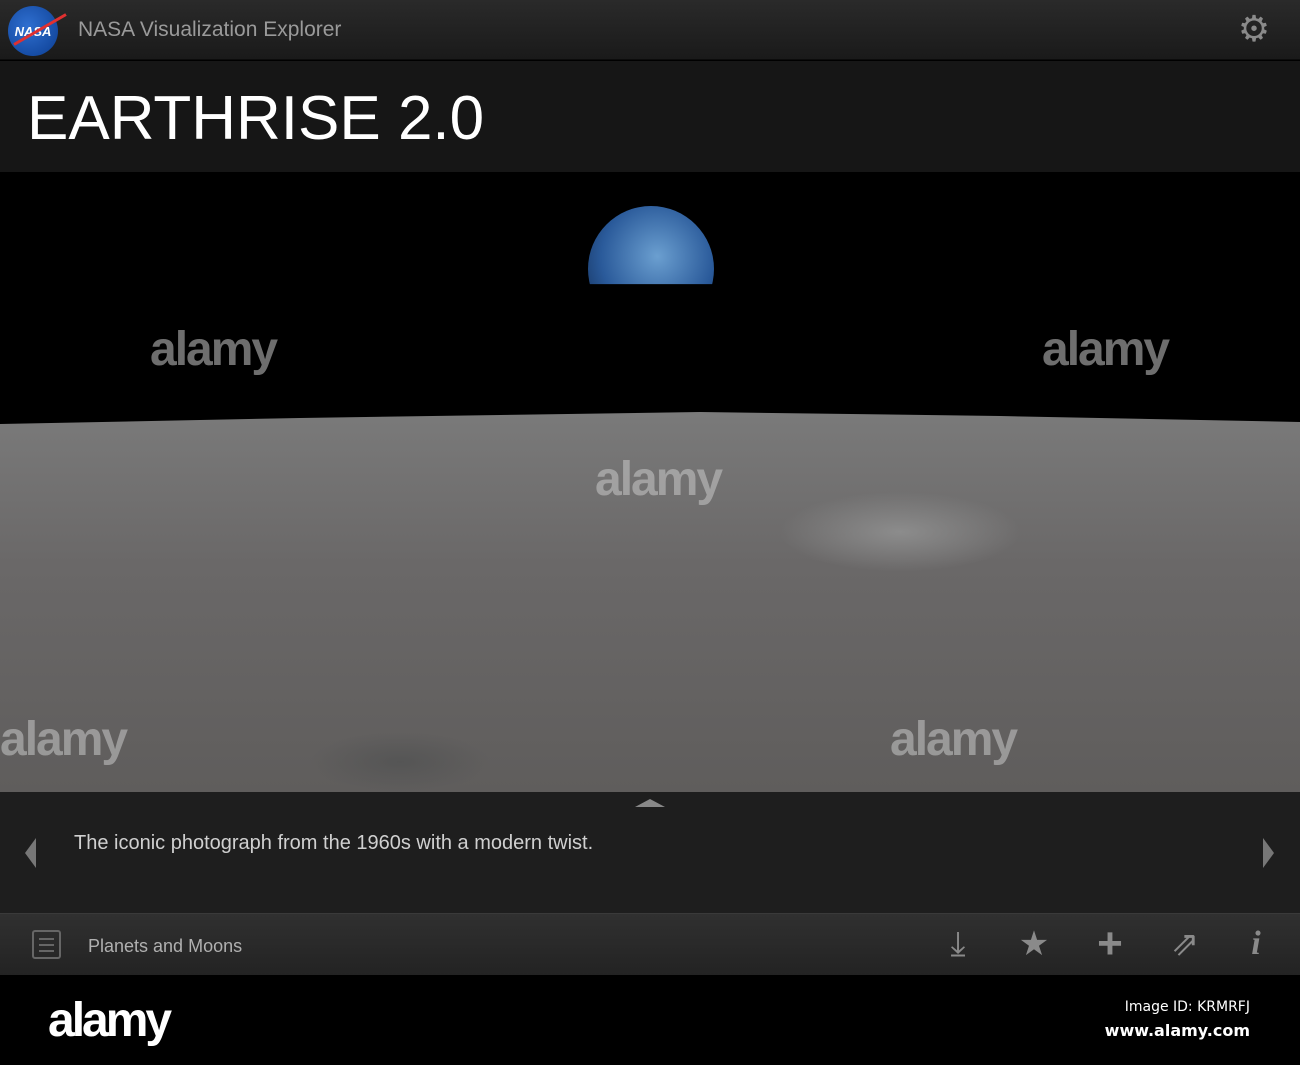 Image resolution: width=1300 pixels, height=1065 pixels. Describe the element at coordinates (1256, 944) in the screenshot. I see `info-icon: i` at that location.